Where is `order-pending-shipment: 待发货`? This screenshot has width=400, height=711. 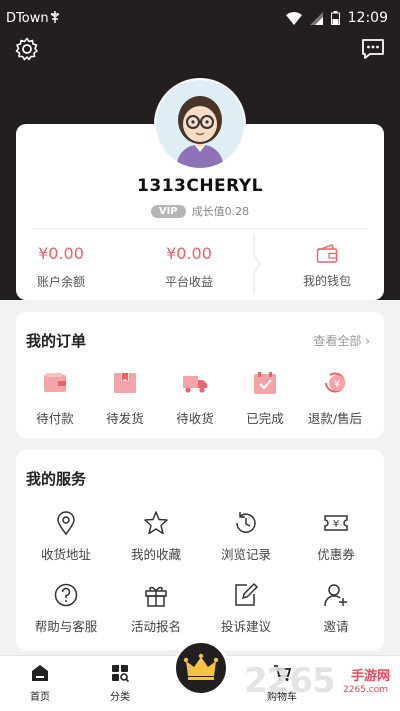 order-pending-shipment: 待发货 is located at coordinates (125, 398).